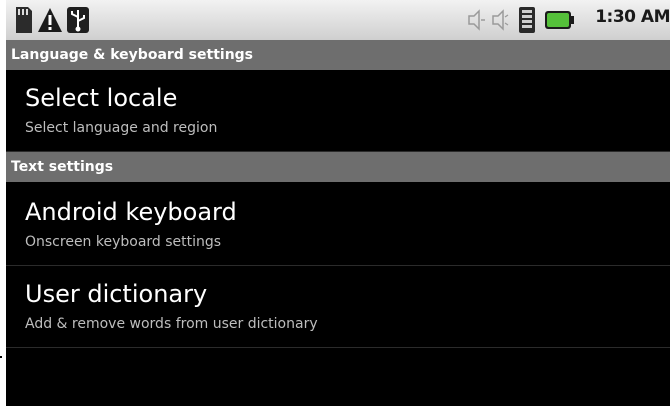 This screenshot has width=670, height=406. Describe the element at coordinates (527, 20) in the screenshot. I see `signal-icon` at that location.